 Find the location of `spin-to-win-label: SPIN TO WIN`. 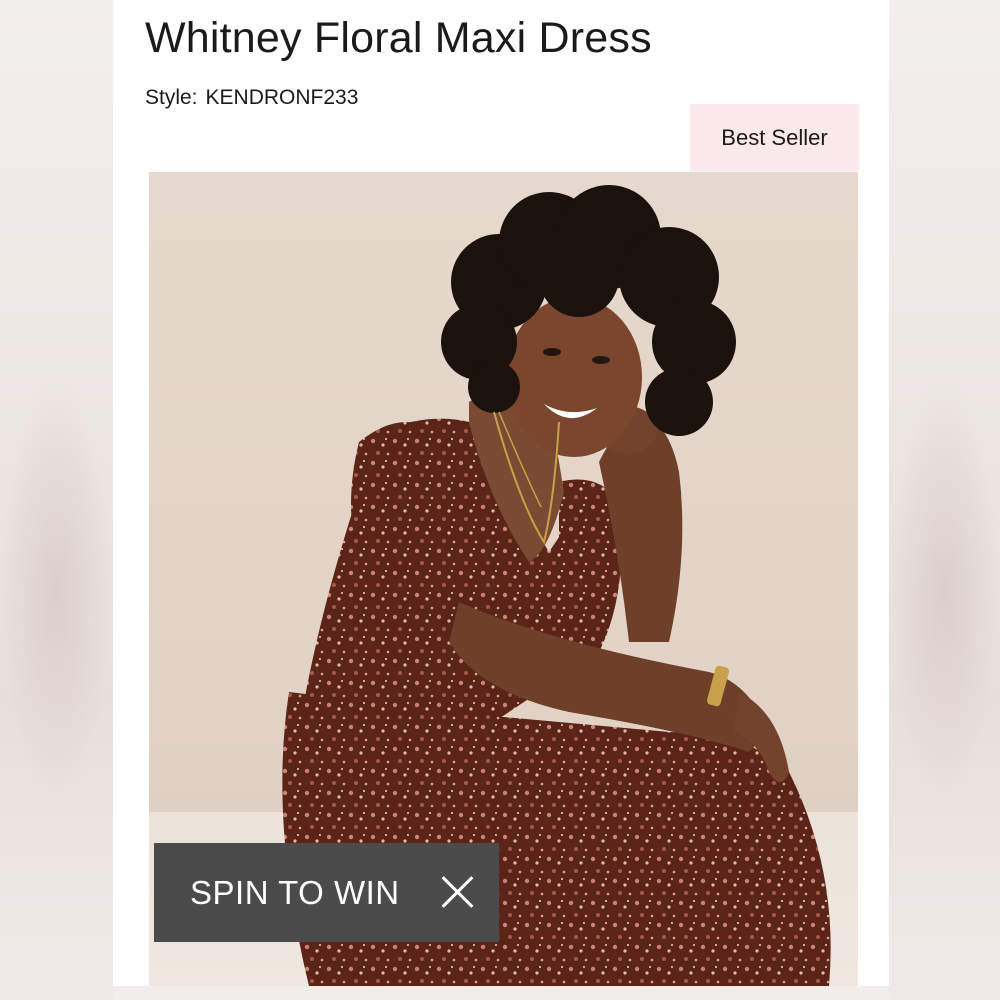

spin-to-win-label: SPIN TO WIN is located at coordinates (295, 893).